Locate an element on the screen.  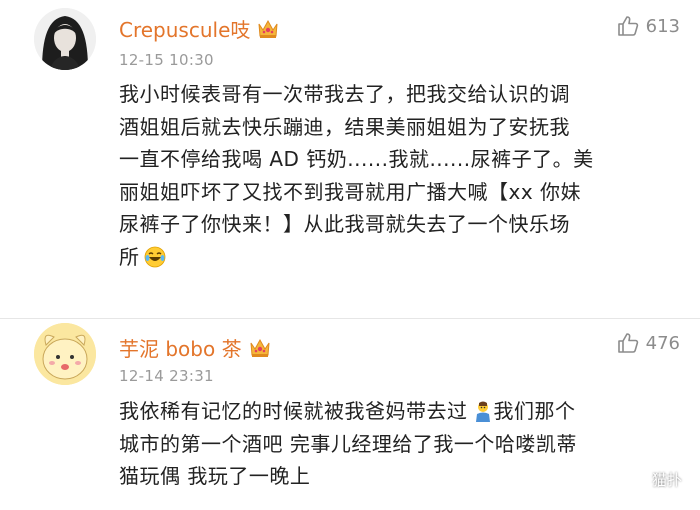
watermark-text: 猫扑 is located at coordinates (666, 480).